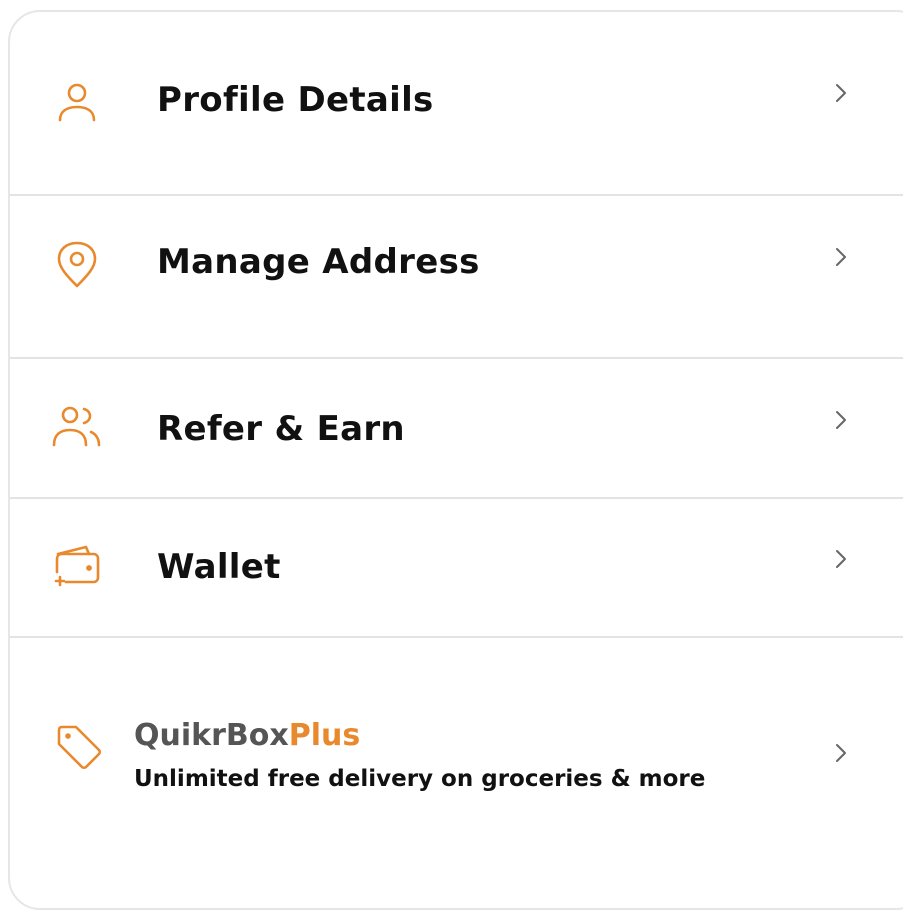  What do you see at coordinates (456, 428) in the screenshot?
I see `menu-item-refer-earn: Refer & Earn` at bounding box center [456, 428].